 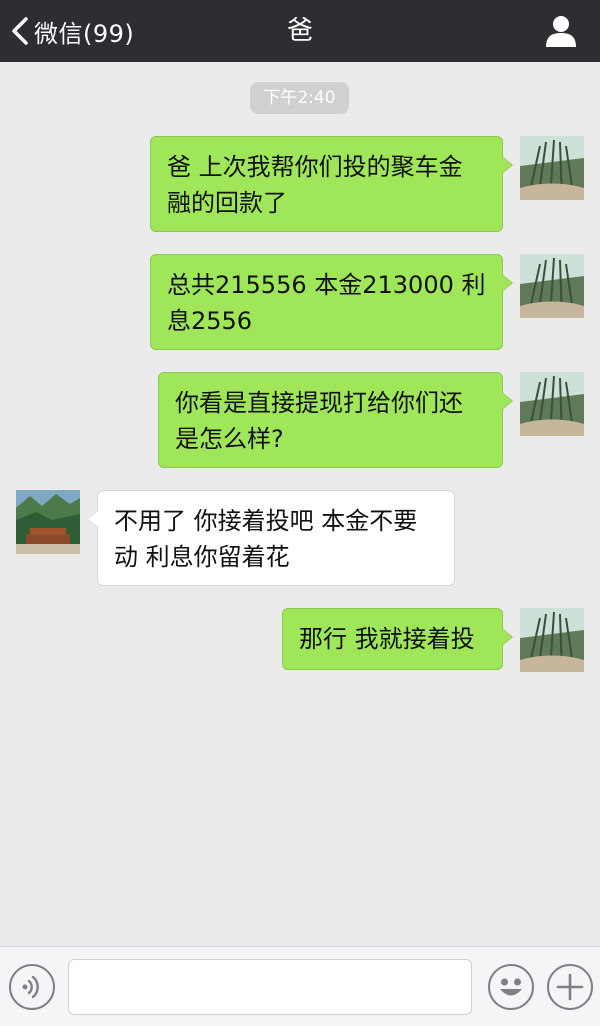 What do you see at coordinates (315, 167) in the screenshot?
I see `message-line: 爸 上次我帮你们投的聚车金` at bounding box center [315, 167].